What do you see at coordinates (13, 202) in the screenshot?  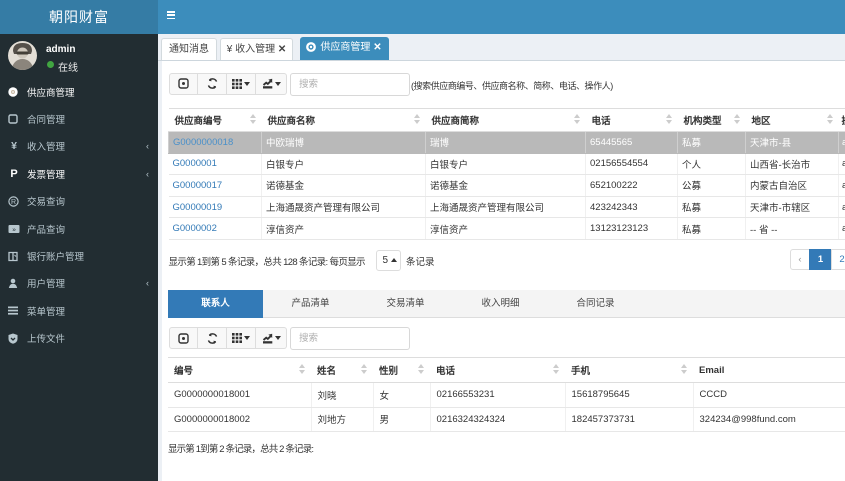 I see `svg-text: R` at bounding box center [13, 202].